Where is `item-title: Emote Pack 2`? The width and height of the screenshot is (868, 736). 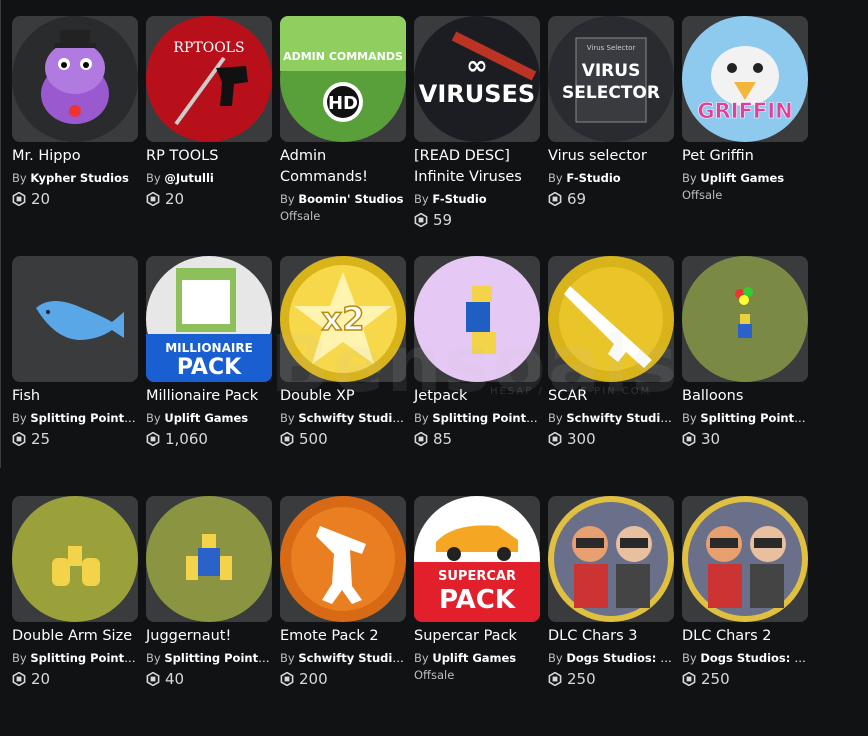
item-title: Emote Pack 2 is located at coordinates (343, 636).